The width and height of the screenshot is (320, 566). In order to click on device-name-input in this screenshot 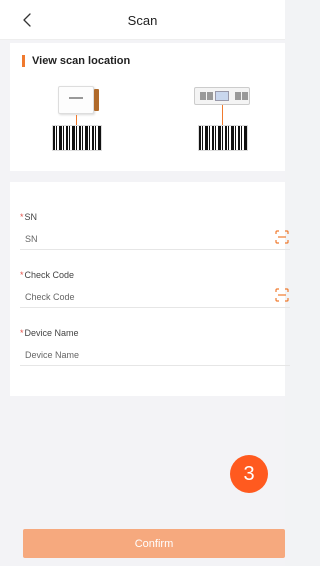, I will do `click(135, 355)`.